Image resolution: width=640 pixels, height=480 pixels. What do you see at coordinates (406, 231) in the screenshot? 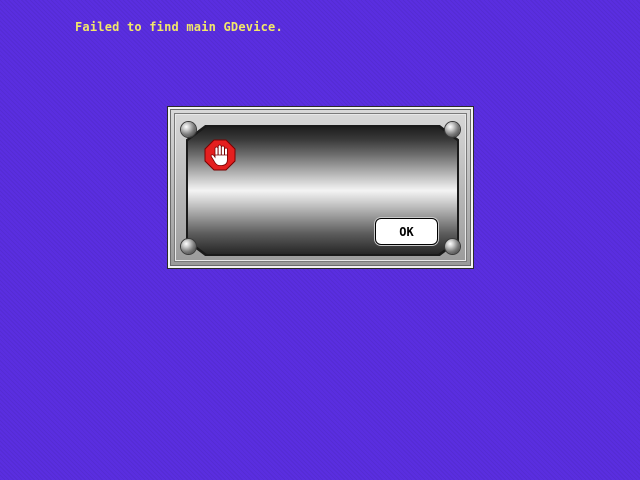
I see `ok-button: OK` at bounding box center [406, 231].